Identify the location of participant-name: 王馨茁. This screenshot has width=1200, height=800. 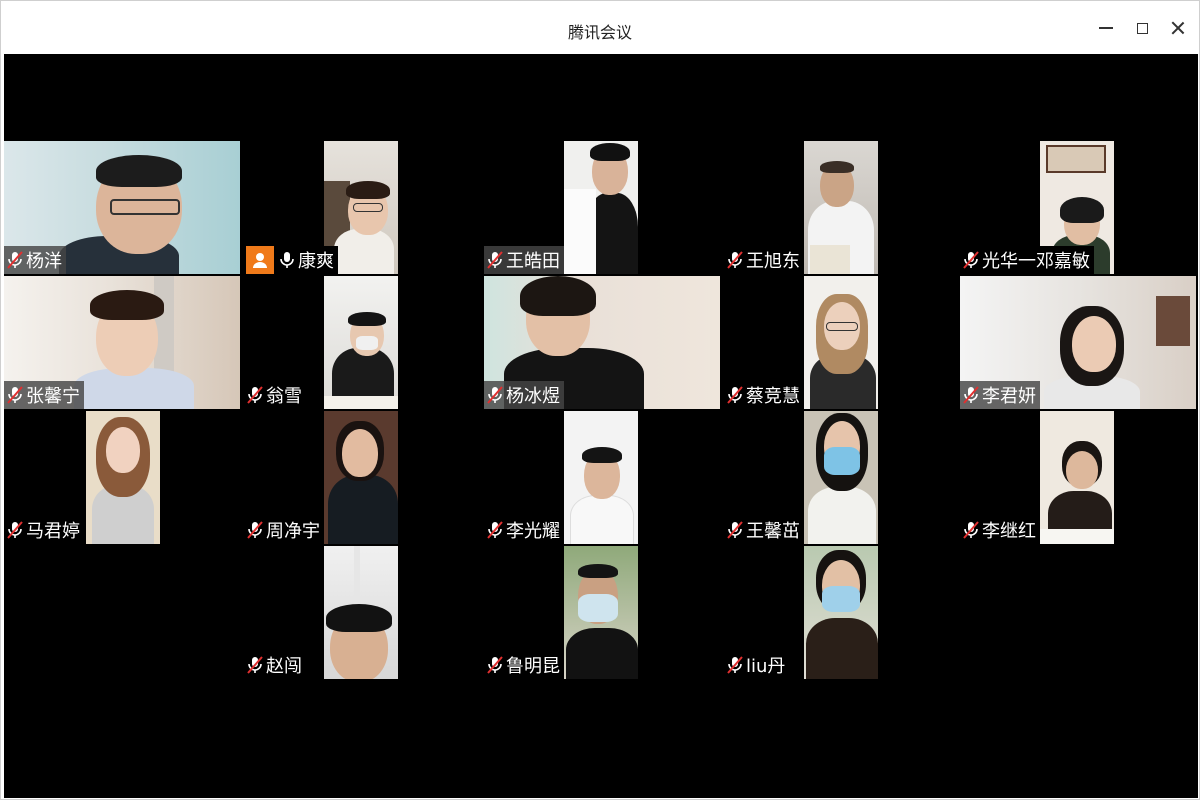
(773, 531).